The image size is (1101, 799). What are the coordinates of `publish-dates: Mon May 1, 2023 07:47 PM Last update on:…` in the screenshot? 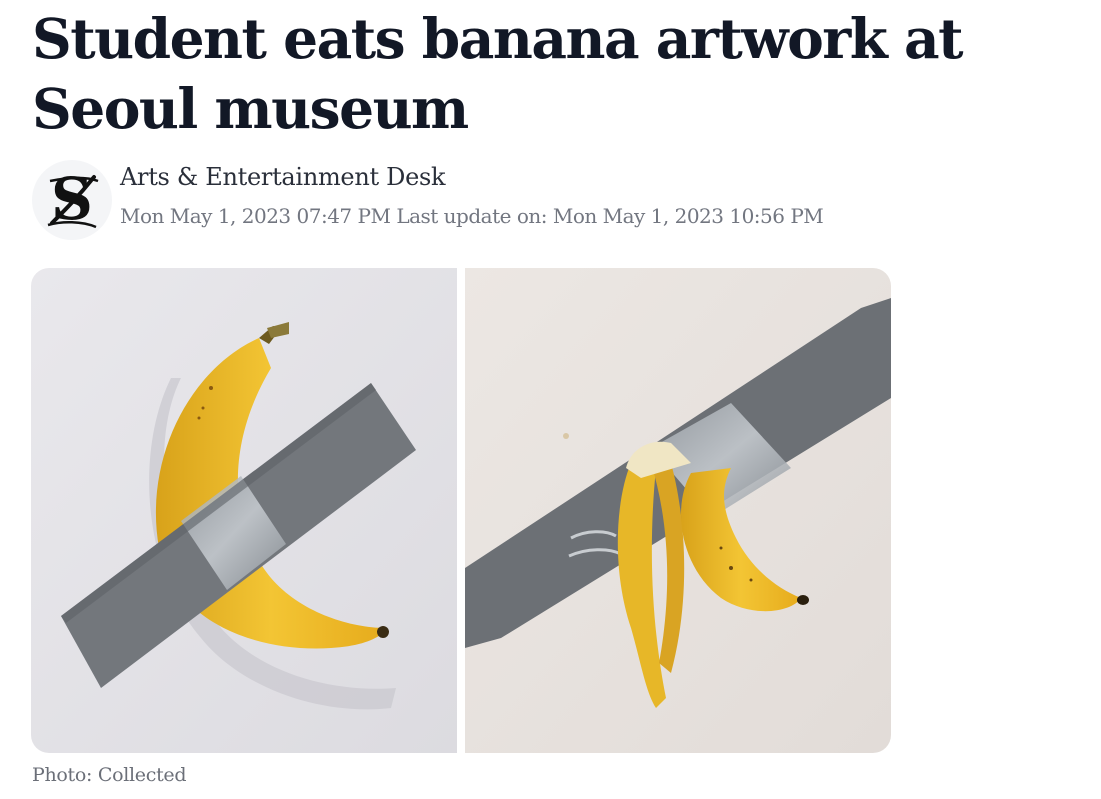 It's located at (472, 216).